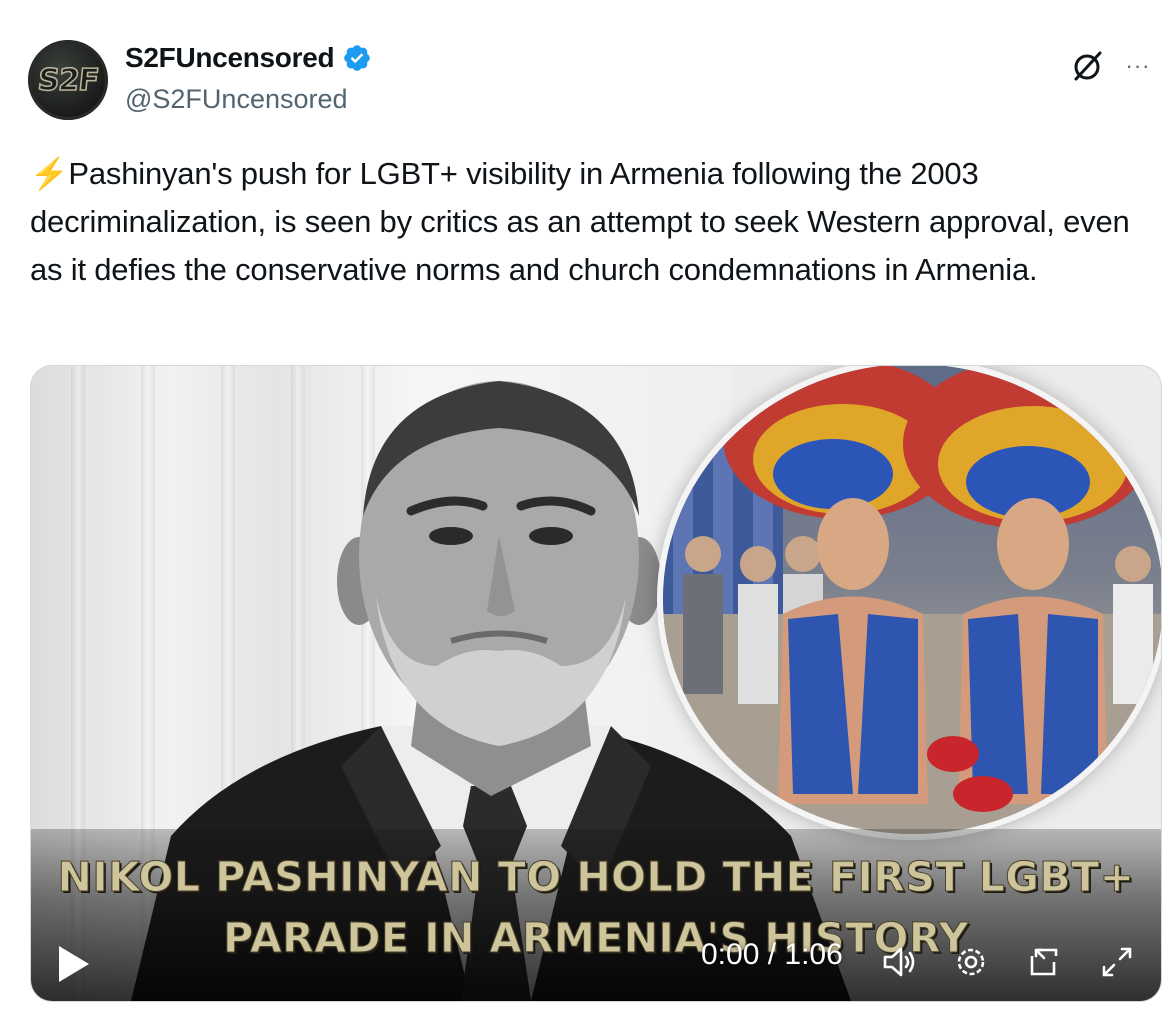 This screenshot has width=1174, height=1026. What do you see at coordinates (1117, 962) in the screenshot?
I see `fullscreen-icon` at bounding box center [1117, 962].